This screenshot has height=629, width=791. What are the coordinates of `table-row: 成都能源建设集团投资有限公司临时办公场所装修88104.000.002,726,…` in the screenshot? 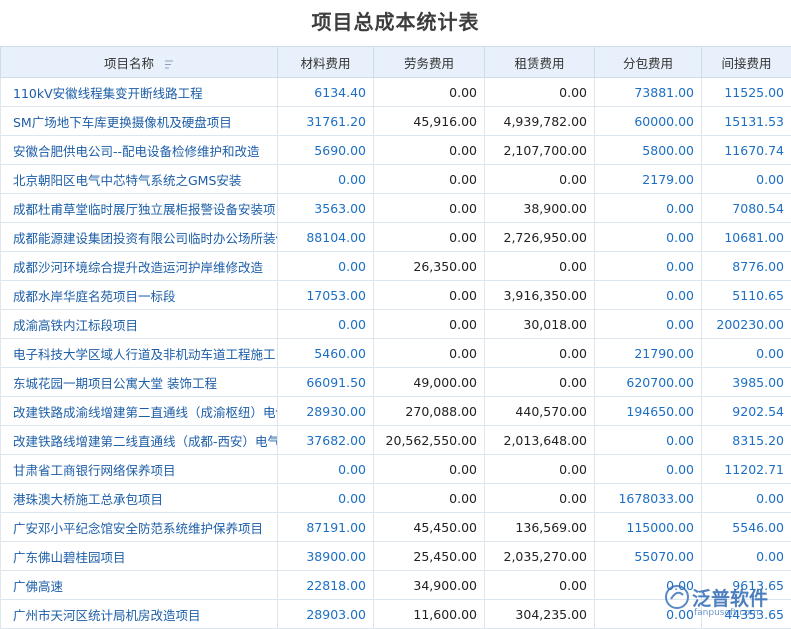 It's located at (396, 237).